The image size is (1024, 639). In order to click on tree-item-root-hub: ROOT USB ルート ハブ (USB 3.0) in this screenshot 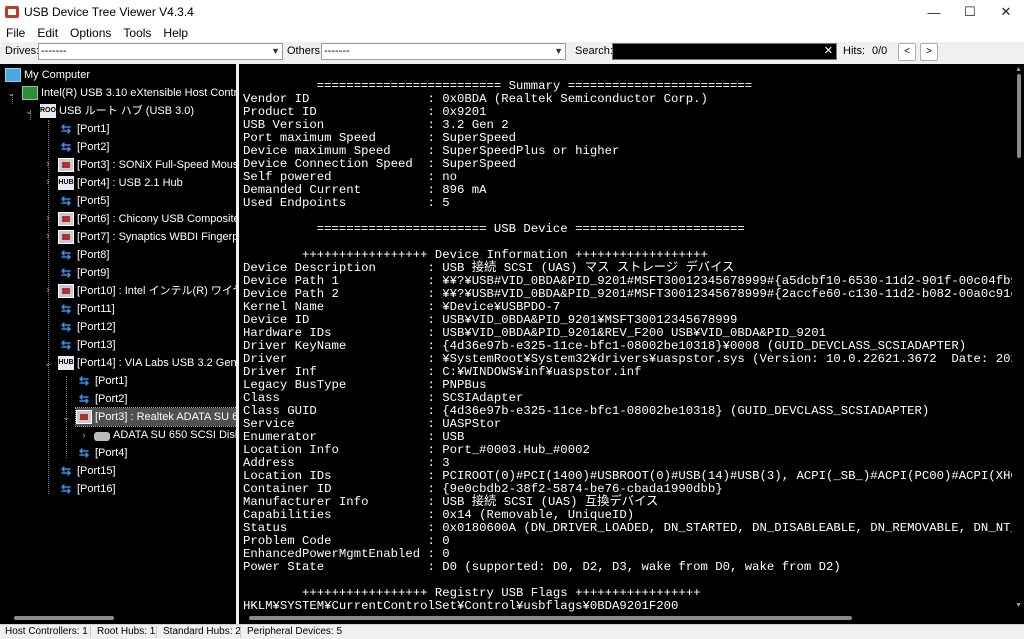, I will do `click(117, 111)`.